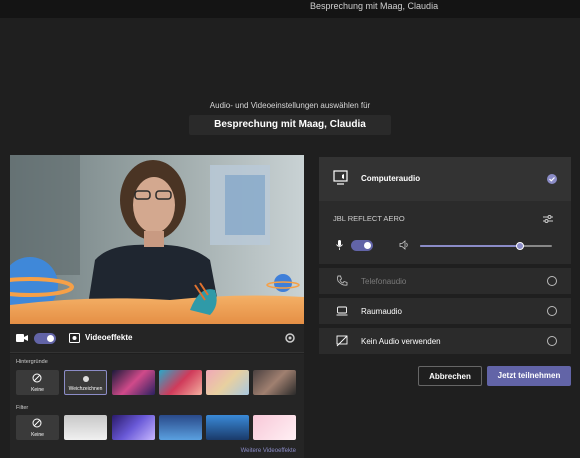 Image resolution: width=580 pixels, height=458 pixels. I want to click on phone-icon, so click(342, 280).